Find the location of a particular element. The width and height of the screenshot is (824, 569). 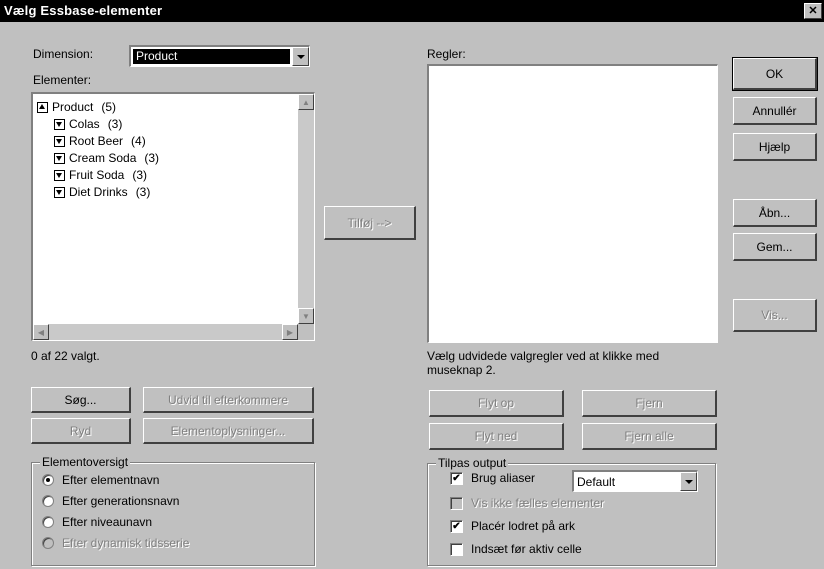

expand-descendants-label: Udvid til efterkommere is located at coordinates (228, 399).